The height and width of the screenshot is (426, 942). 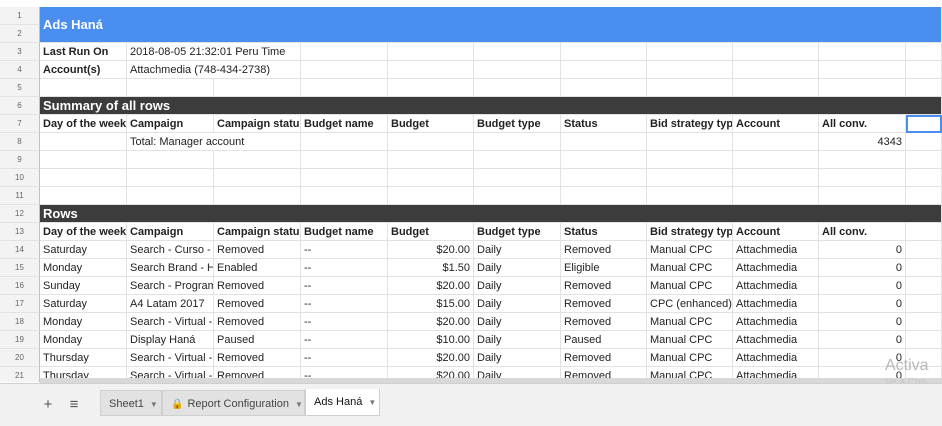 What do you see at coordinates (20, 358) in the screenshot?
I see `row-number: 20` at bounding box center [20, 358].